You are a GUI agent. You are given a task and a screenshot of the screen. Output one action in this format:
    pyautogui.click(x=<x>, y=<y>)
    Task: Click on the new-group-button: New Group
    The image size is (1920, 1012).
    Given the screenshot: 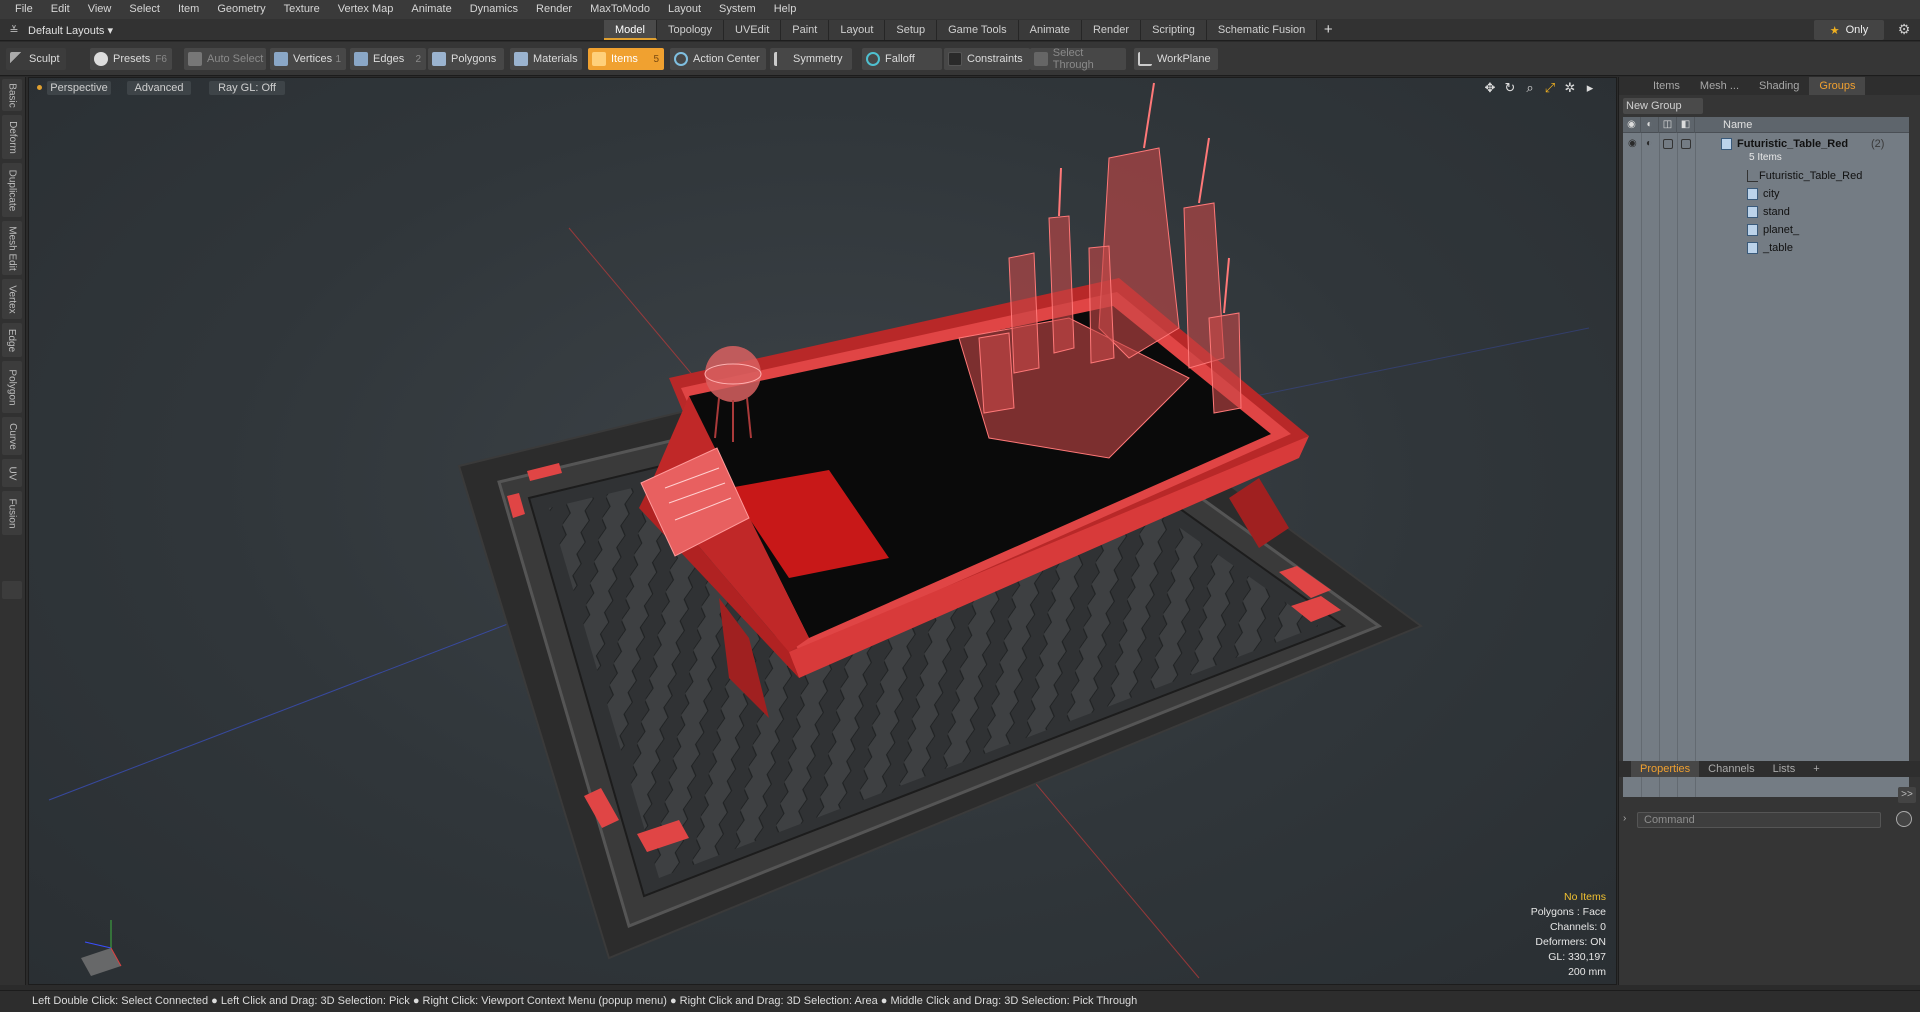 What is the action you would take?
    pyautogui.click(x=1663, y=106)
    